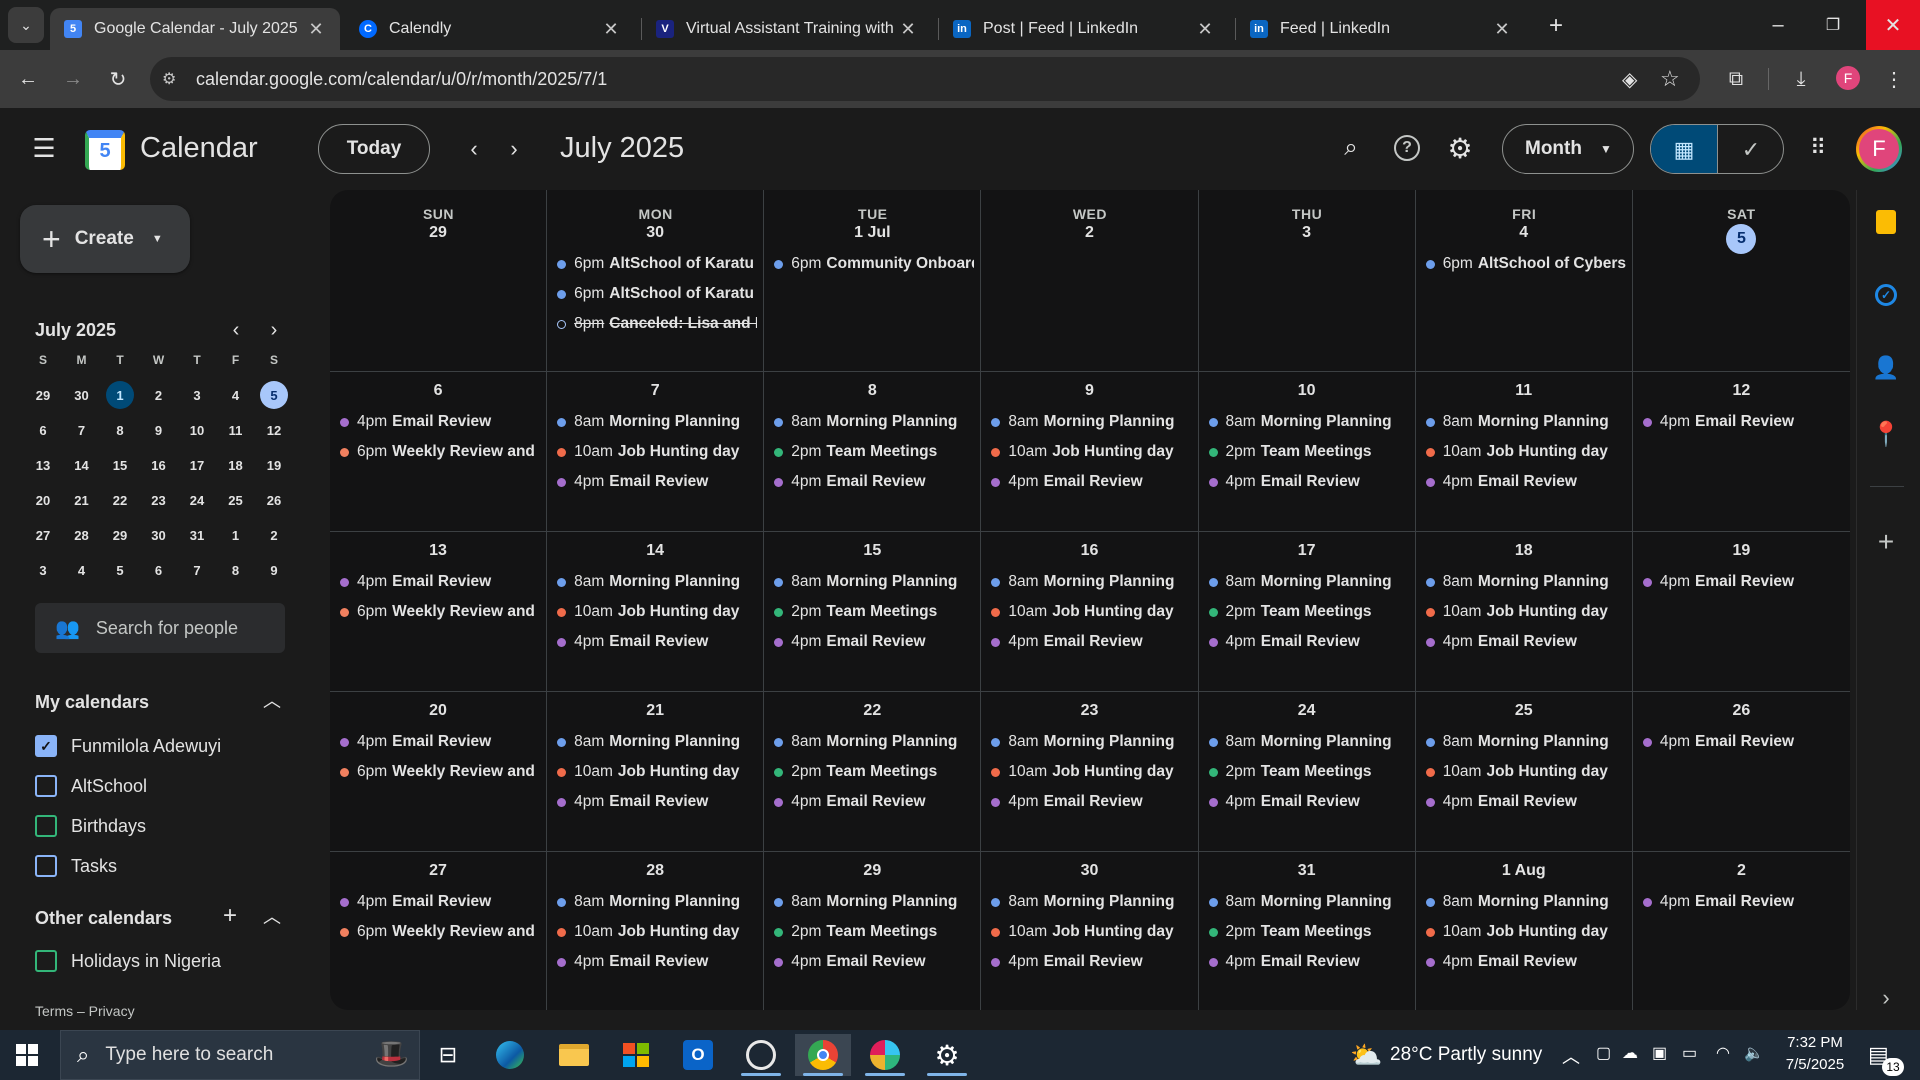 Image resolution: width=1920 pixels, height=1080 pixels. What do you see at coordinates (1524, 871) in the screenshot?
I see `day-number: 1 Aug` at bounding box center [1524, 871].